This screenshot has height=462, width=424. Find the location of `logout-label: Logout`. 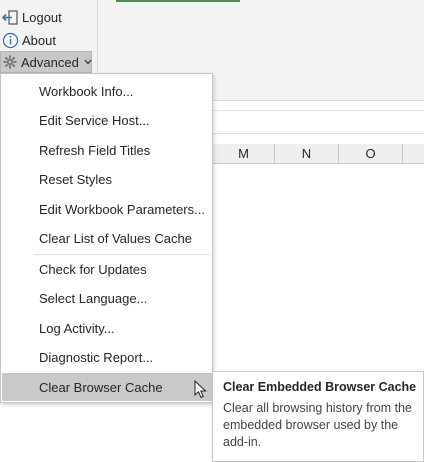

logout-label: Logout is located at coordinates (42, 17).